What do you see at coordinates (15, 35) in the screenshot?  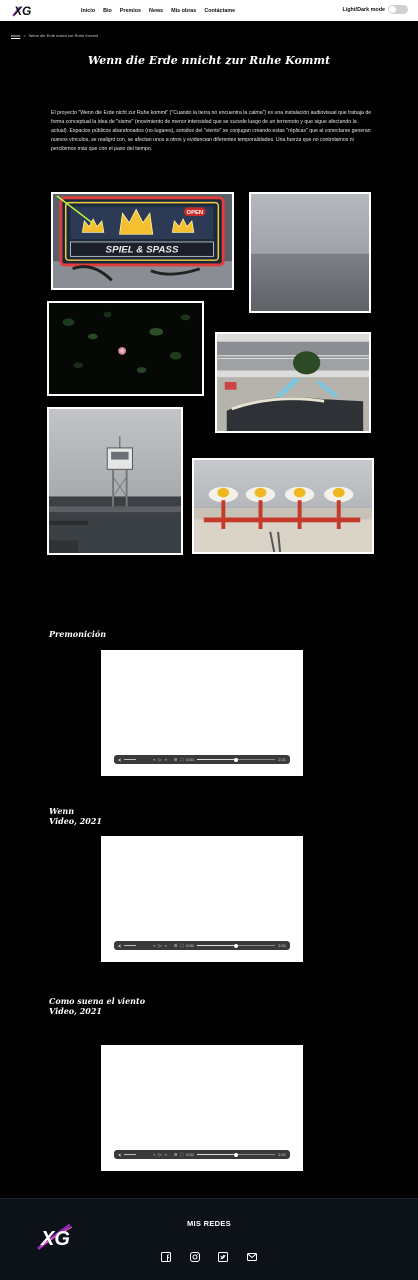 I see `breadcrumb-home: Inicio` at bounding box center [15, 35].